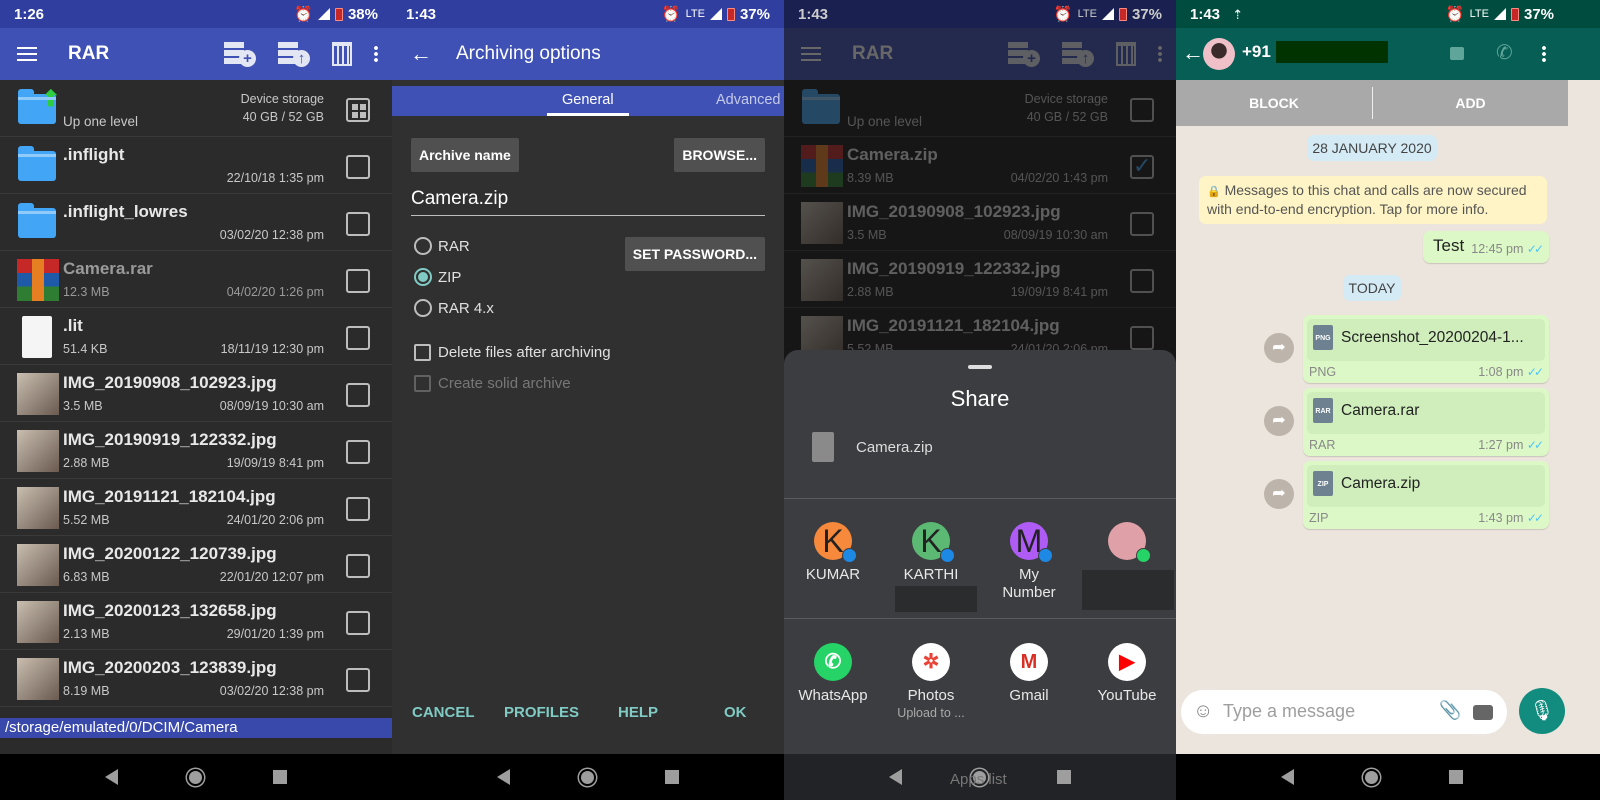 The width and height of the screenshot is (1600, 800). I want to click on share-contact: M My Number, so click(1029, 562).